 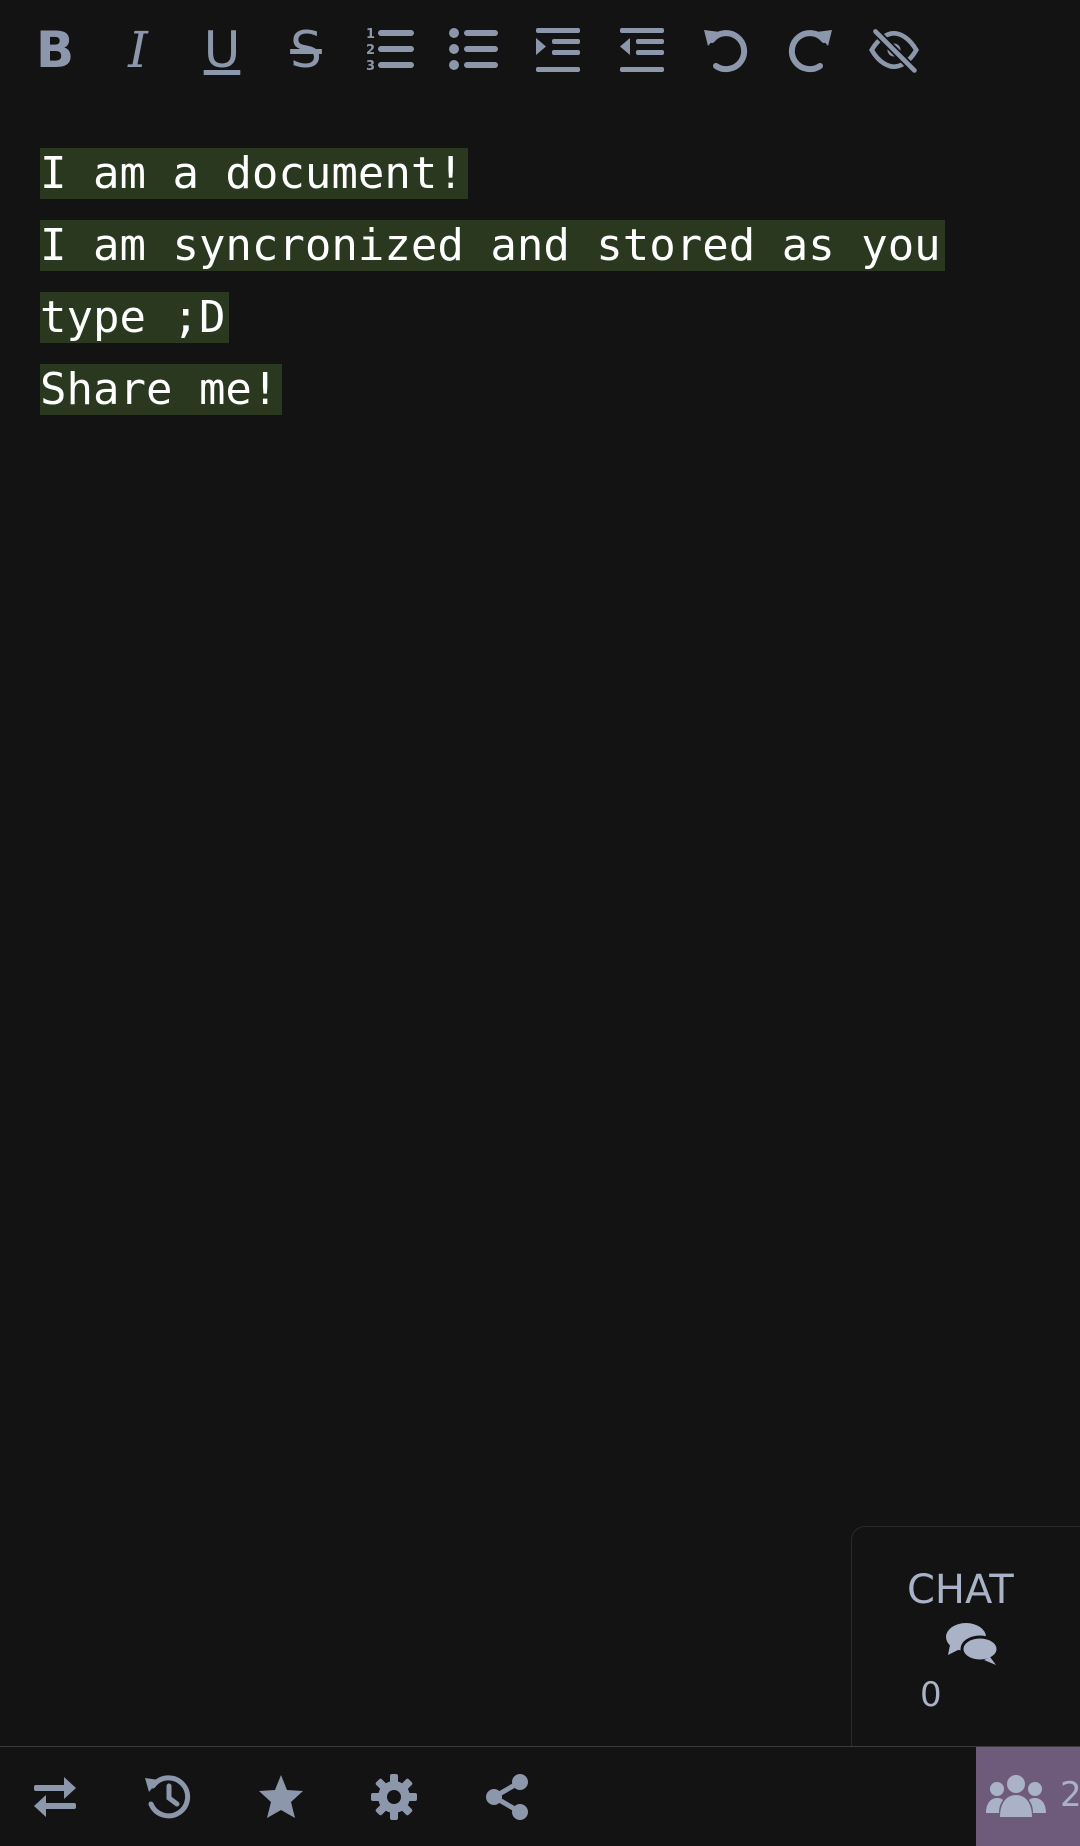 I want to click on share-button, so click(x=507, y=1797).